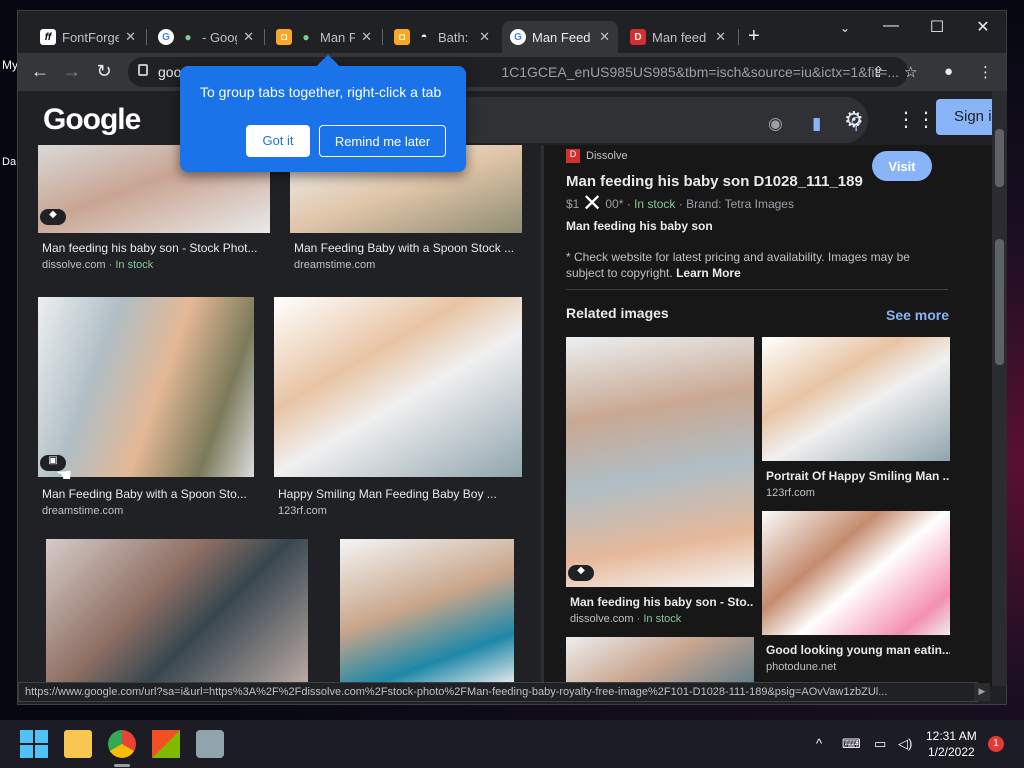 The image size is (1024, 768). Describe the element at coordinates (951, 744) in the screenshot. I see `clock: 12:31 AM 1/2/2022` at that location.